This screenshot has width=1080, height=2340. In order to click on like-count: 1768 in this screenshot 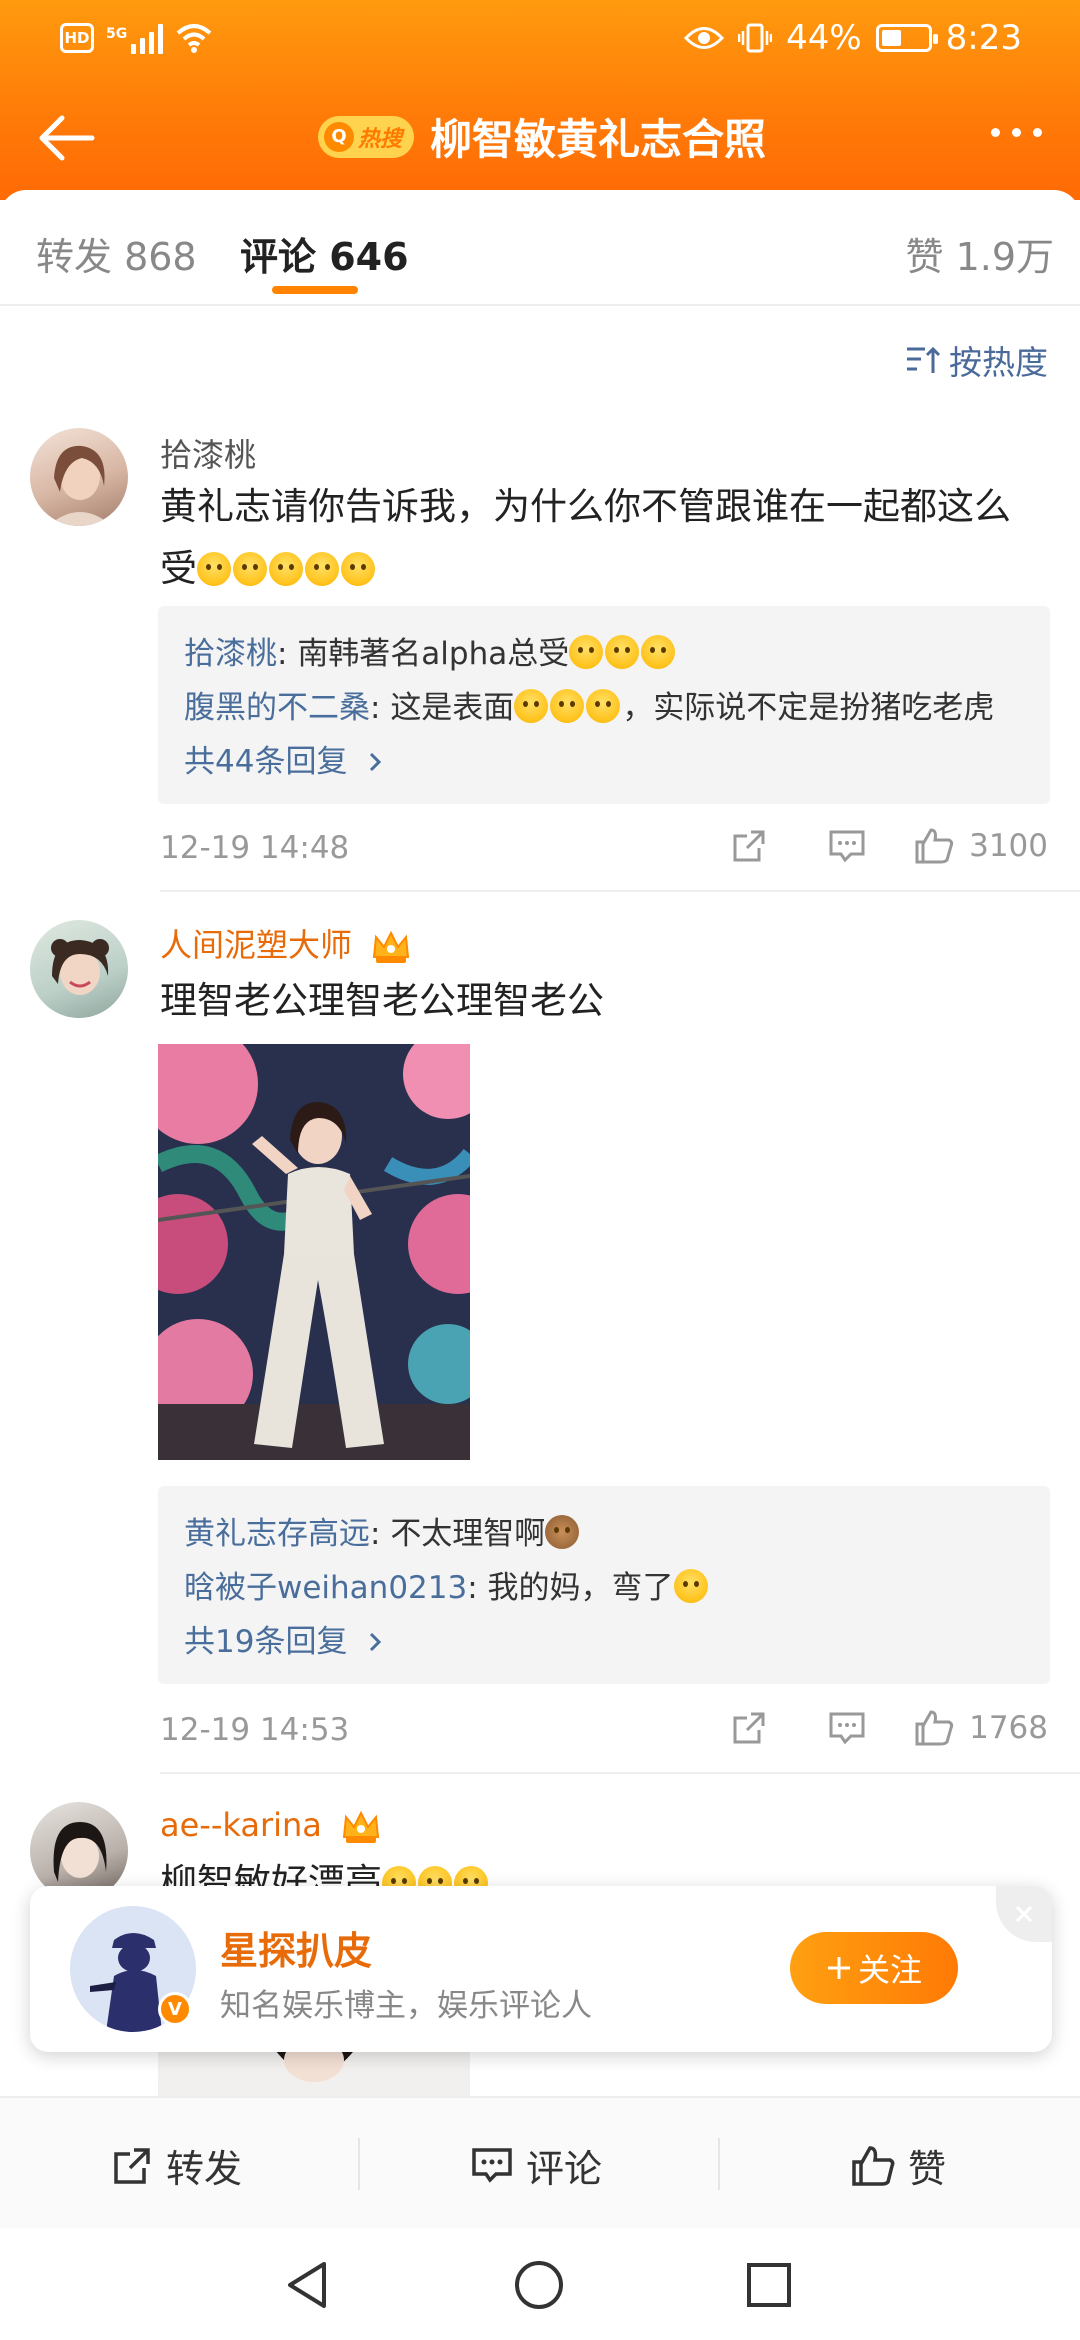, I will do `click(1008, 1728)`.